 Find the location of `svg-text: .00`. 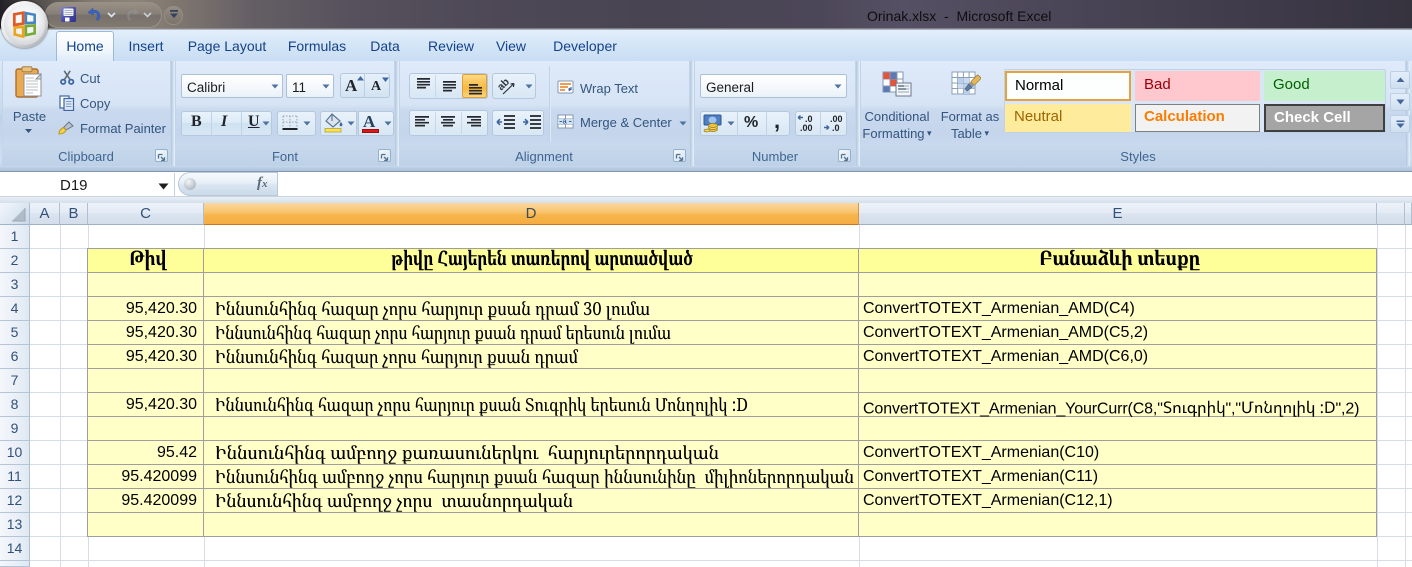

svg-text: .00 is located at coordinates (806, 128).